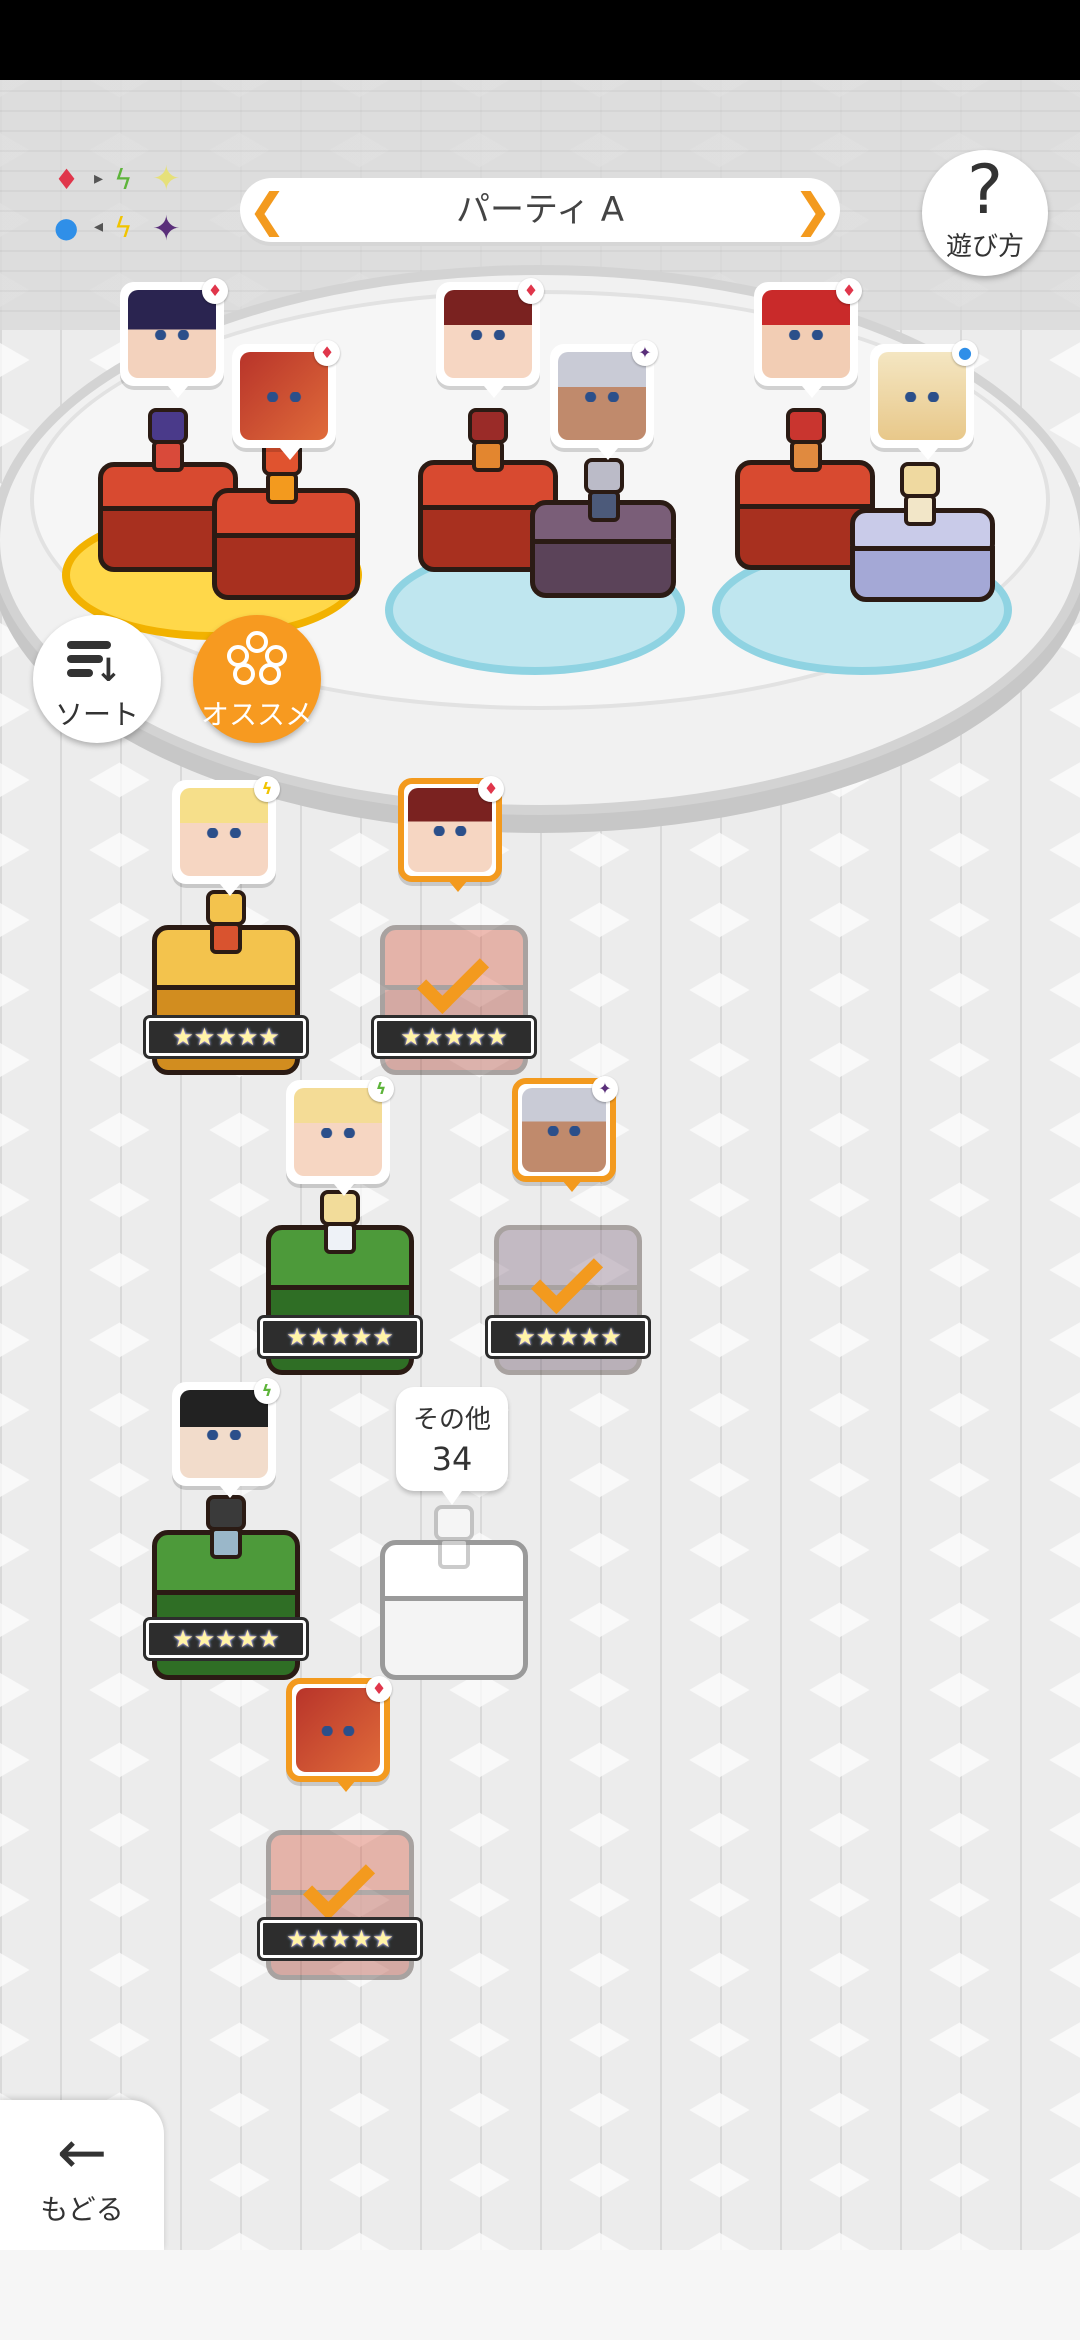 Image resolution: width=1080 pixels, height=2340 pixels. I want to click on party-portrait-5: ♦, so click(808, 338).